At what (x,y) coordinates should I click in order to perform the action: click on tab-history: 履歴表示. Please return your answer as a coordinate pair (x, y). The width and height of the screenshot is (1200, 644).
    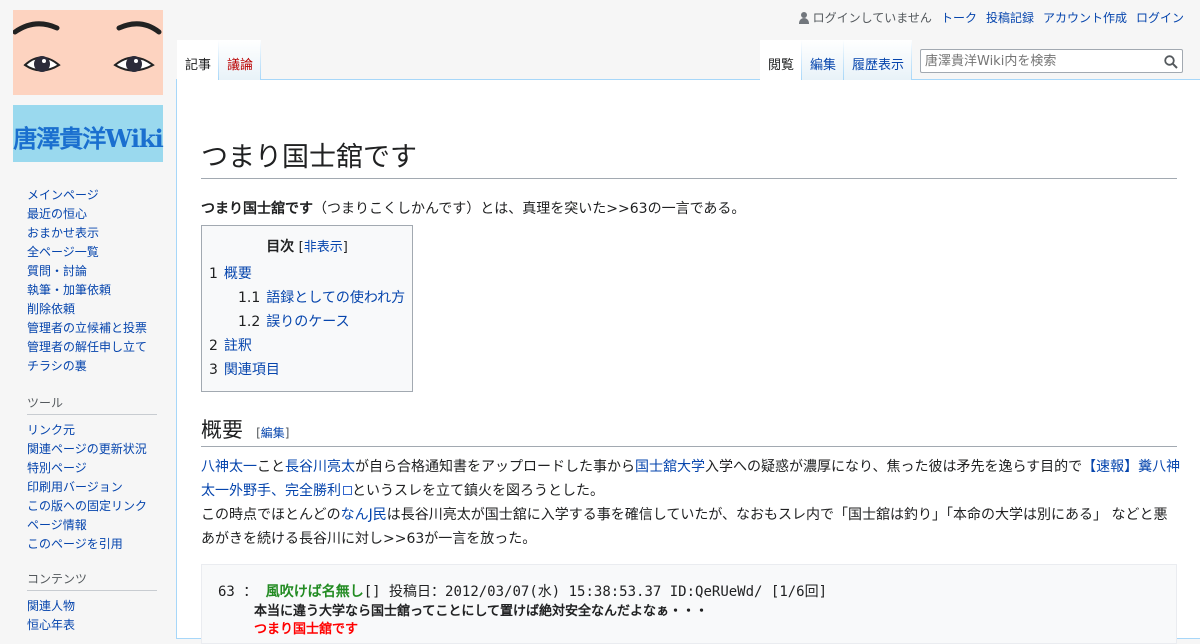
    Looking at the image, I should click on (878, 60).